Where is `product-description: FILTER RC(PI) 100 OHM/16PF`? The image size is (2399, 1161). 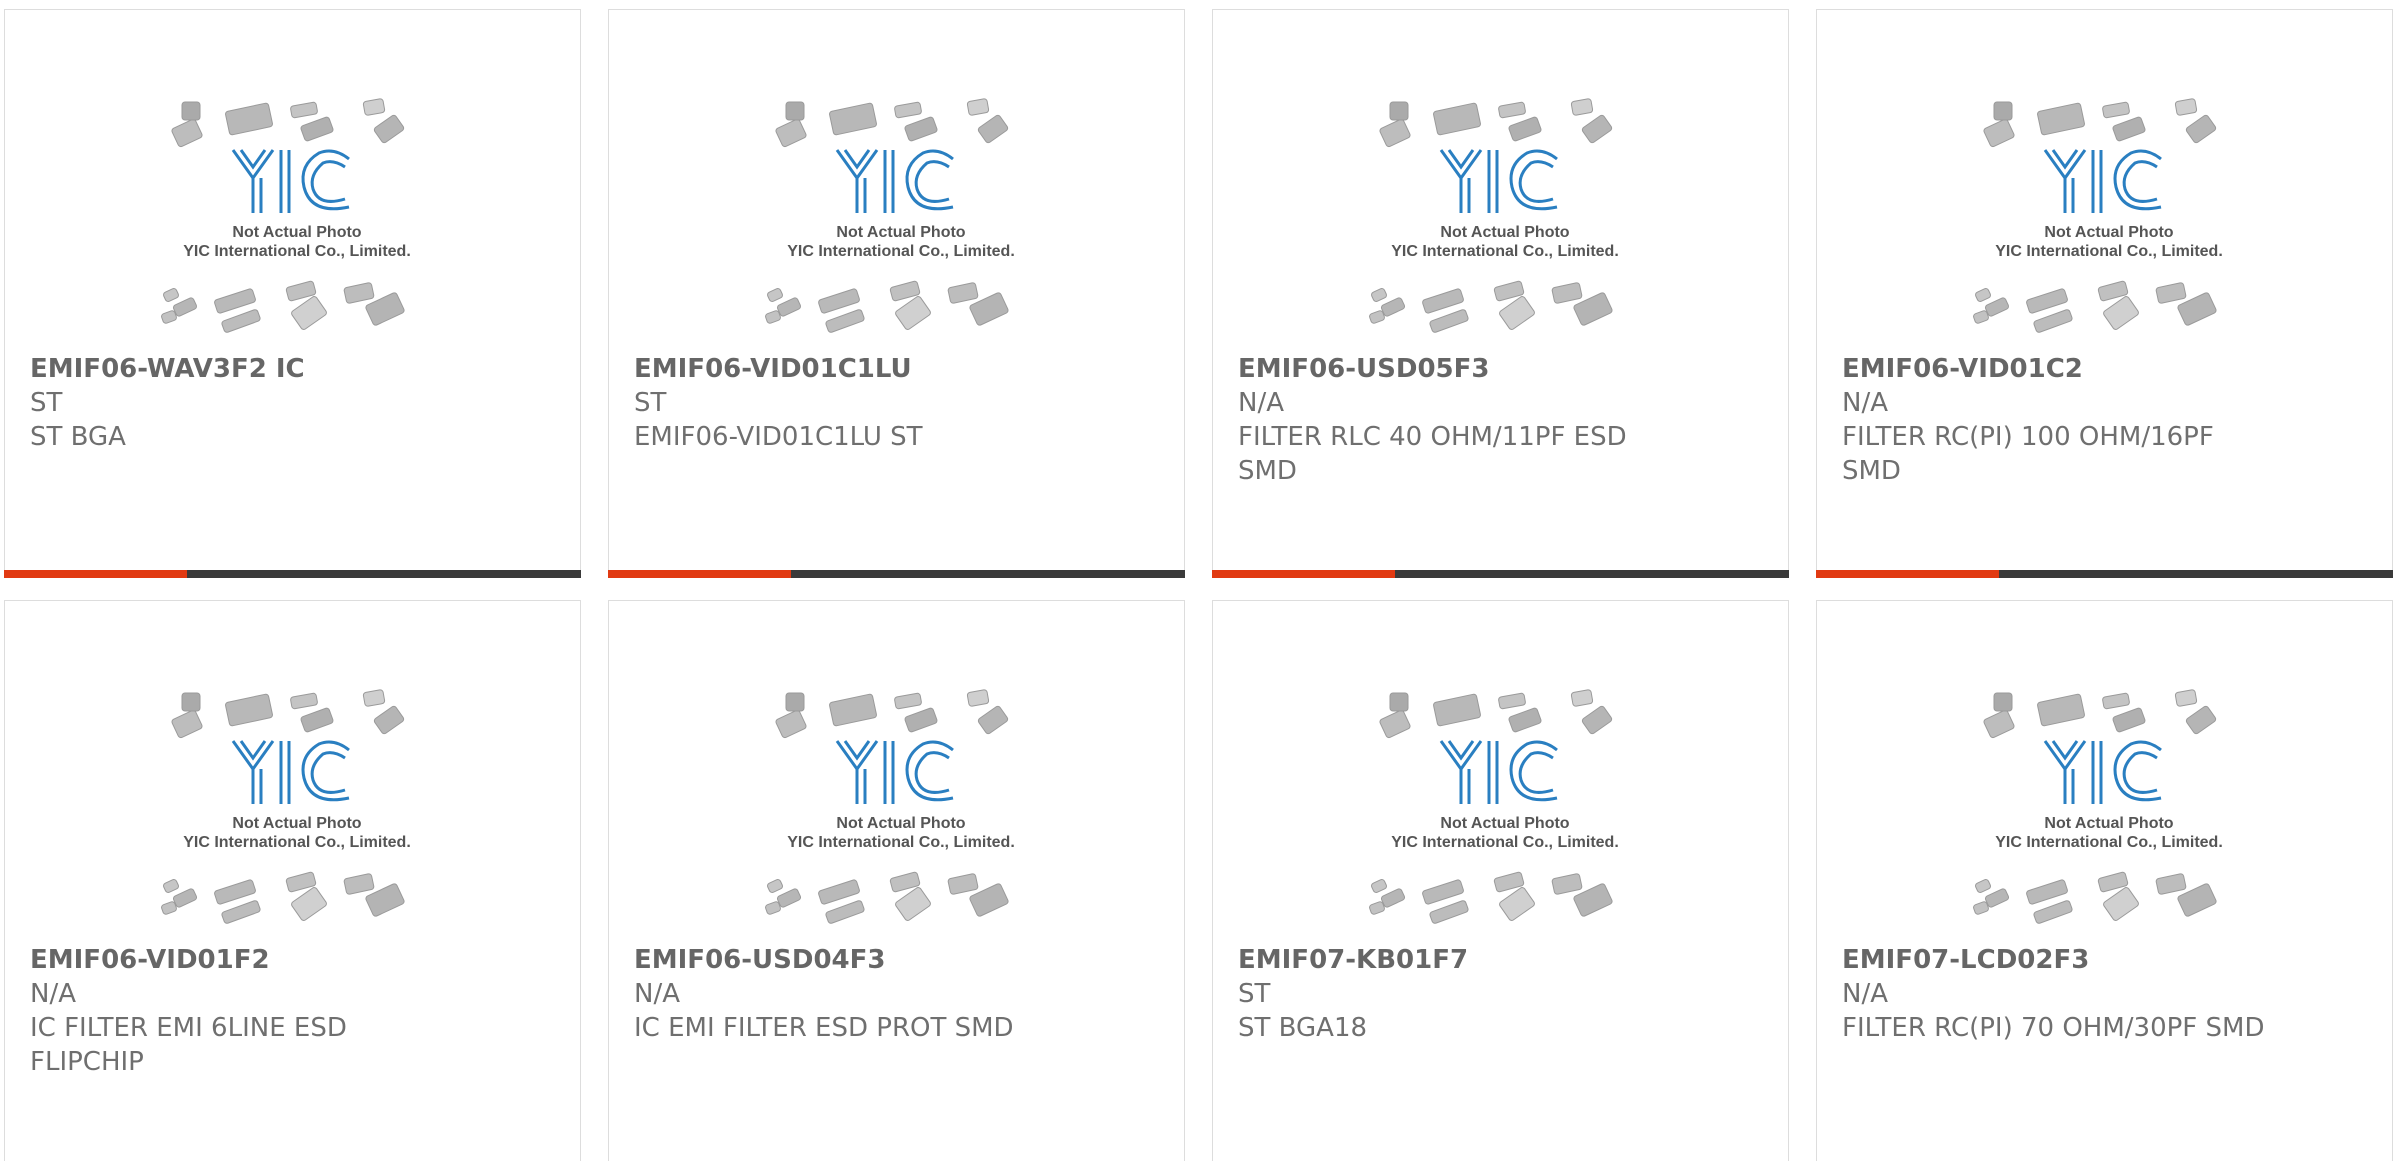 product-description: FILTER RC(PI) 100 OHM/16PF is located at coordinates (2028, 437).